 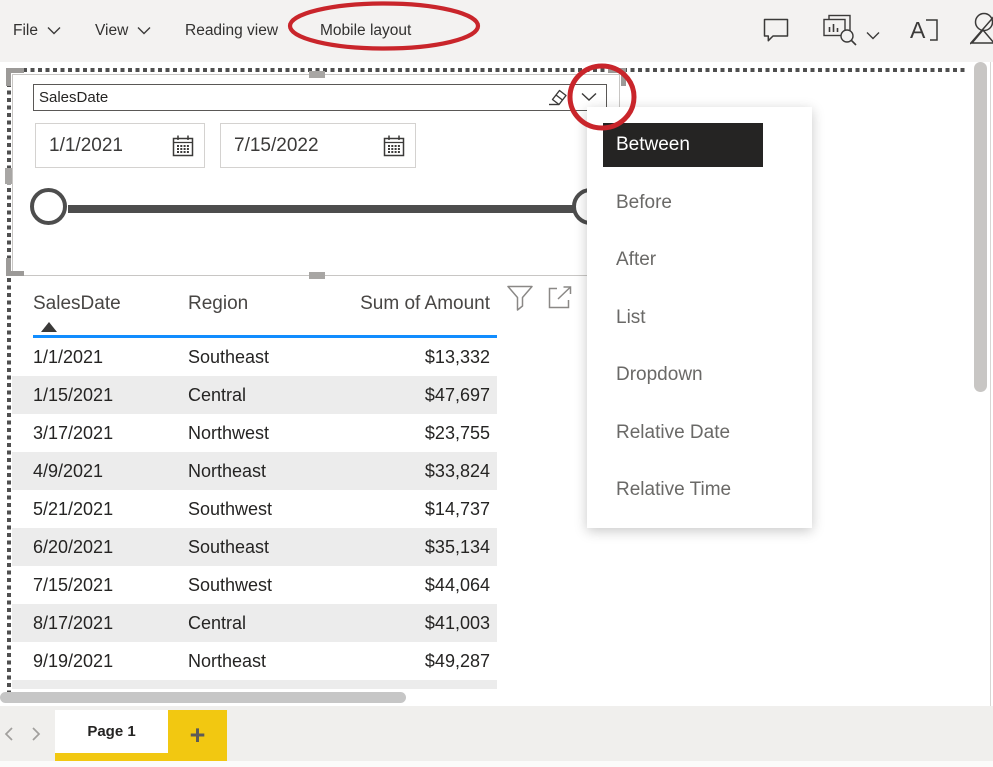 I want to click on menu-mobile-layout-label: Mobile layout, so click(x=366, y=30).